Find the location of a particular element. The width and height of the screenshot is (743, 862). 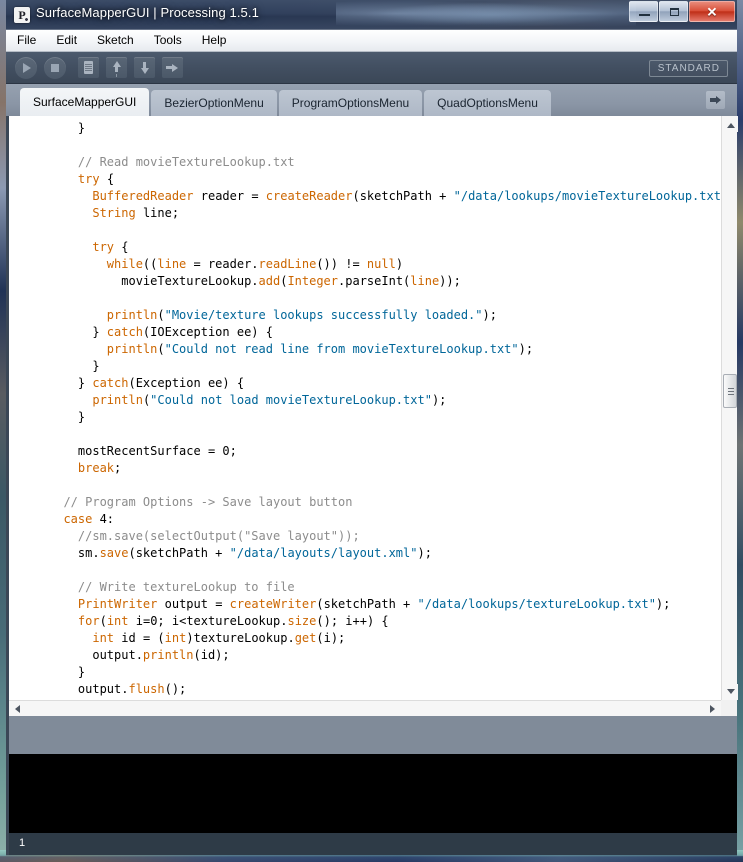

title-bar: P SurfaceMapperGUI | Processing 1.5.1 ✕ is located at coordinates (371, 15).